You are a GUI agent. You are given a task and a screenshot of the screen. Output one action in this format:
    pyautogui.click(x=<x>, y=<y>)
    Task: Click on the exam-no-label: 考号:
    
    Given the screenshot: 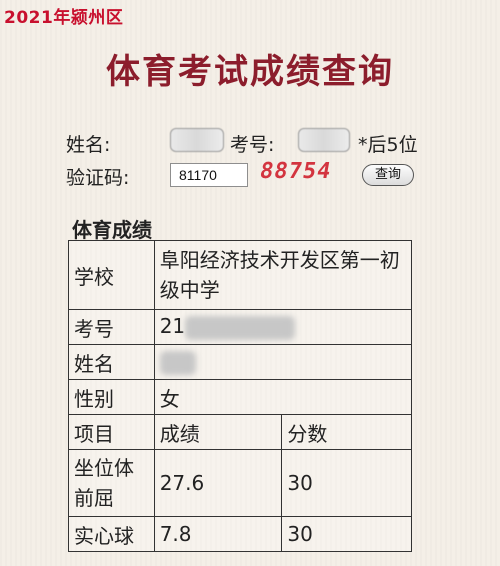 What is the action you would take?
    pyautogui.click(x=252, y=145)
    